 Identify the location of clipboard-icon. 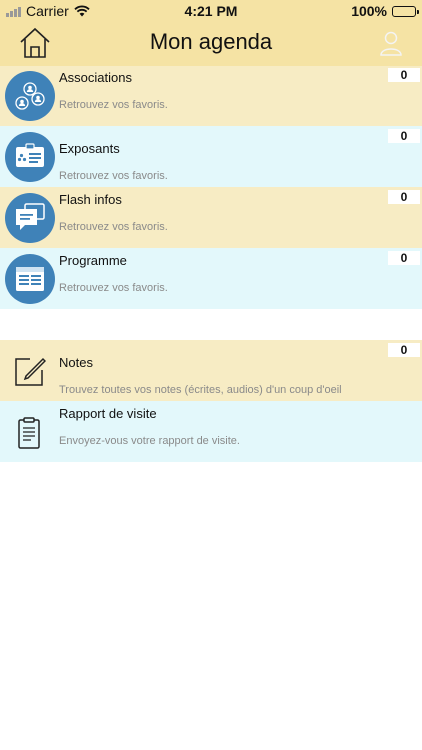
(29, 433).